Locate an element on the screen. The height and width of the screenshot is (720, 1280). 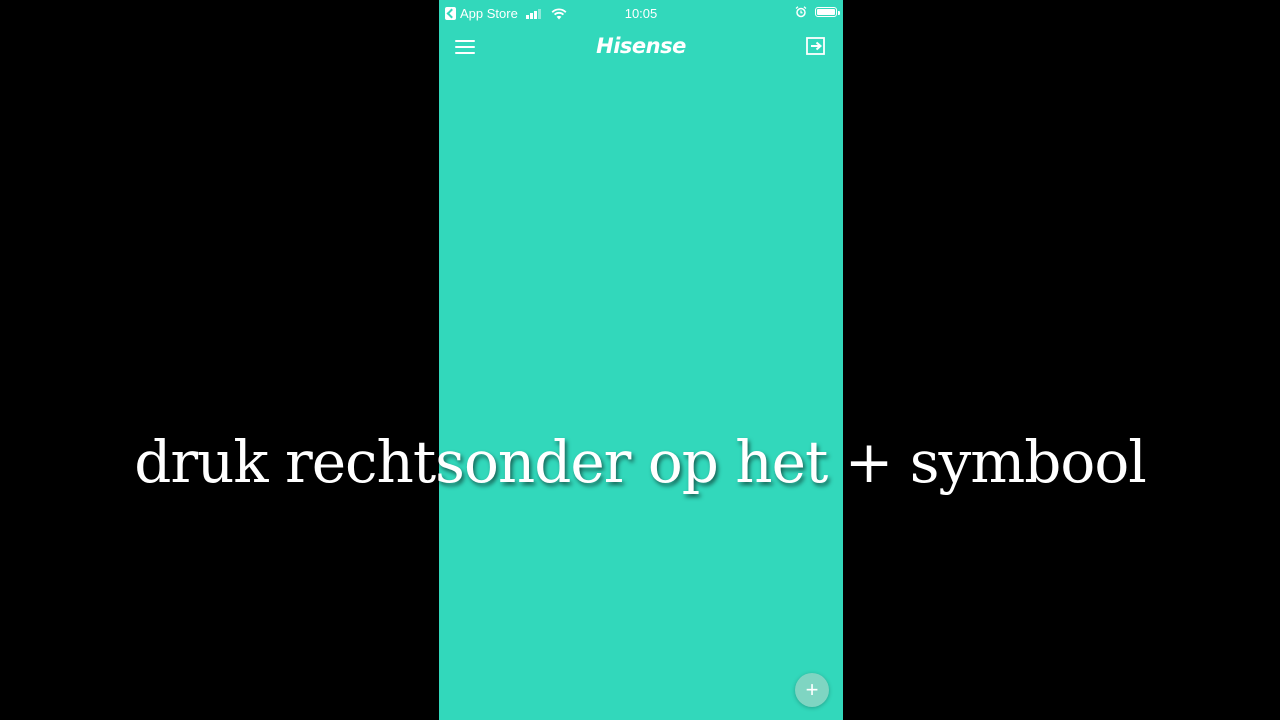
status-bar: App Store 10:05 is located at coordinates (641, 13).